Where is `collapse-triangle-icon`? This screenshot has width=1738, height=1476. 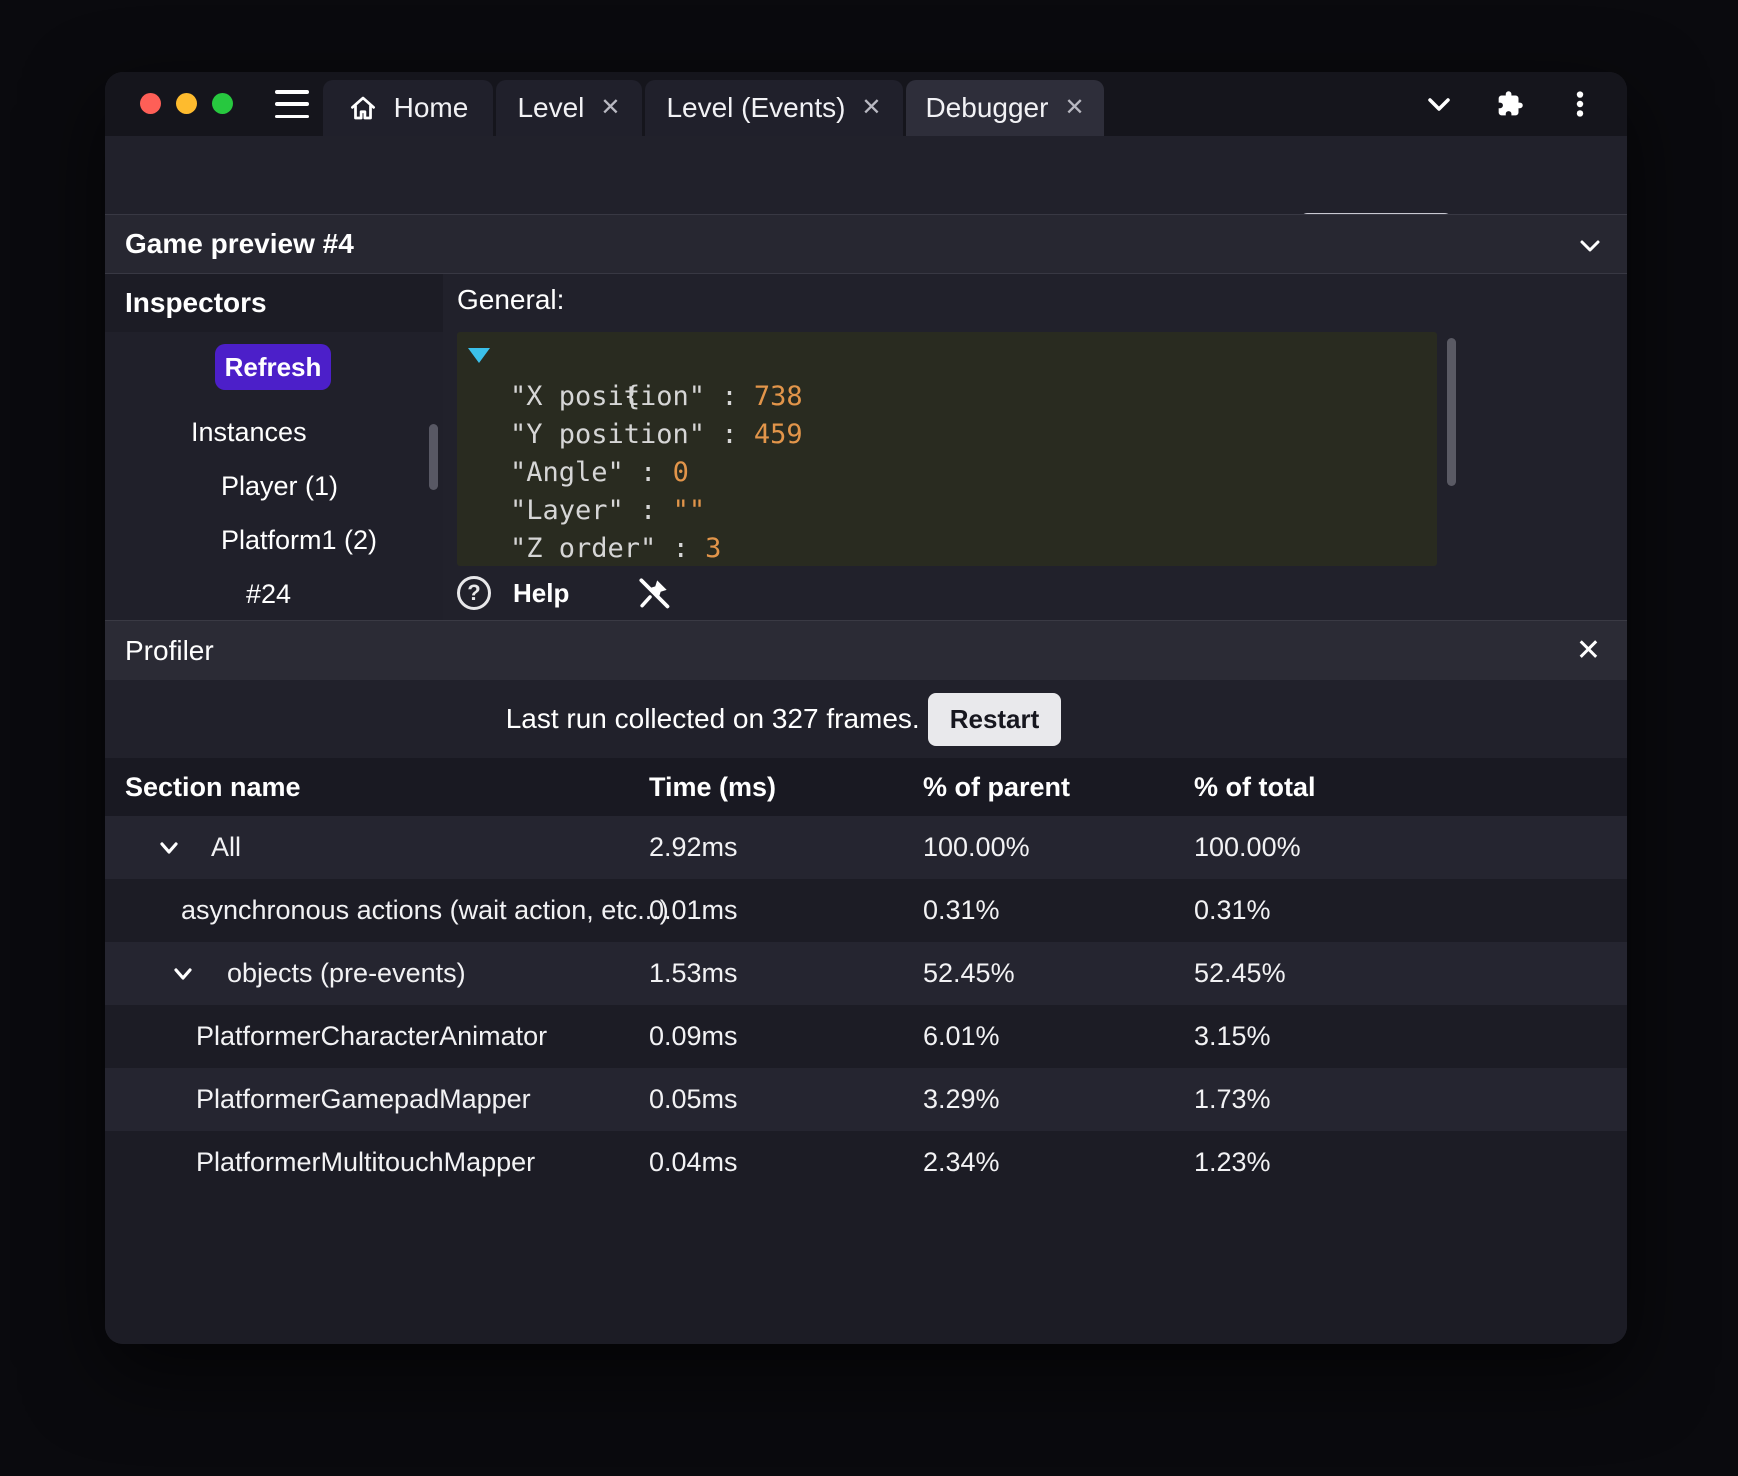
collapse-triangle-icon is located at coordinates (479, 355).